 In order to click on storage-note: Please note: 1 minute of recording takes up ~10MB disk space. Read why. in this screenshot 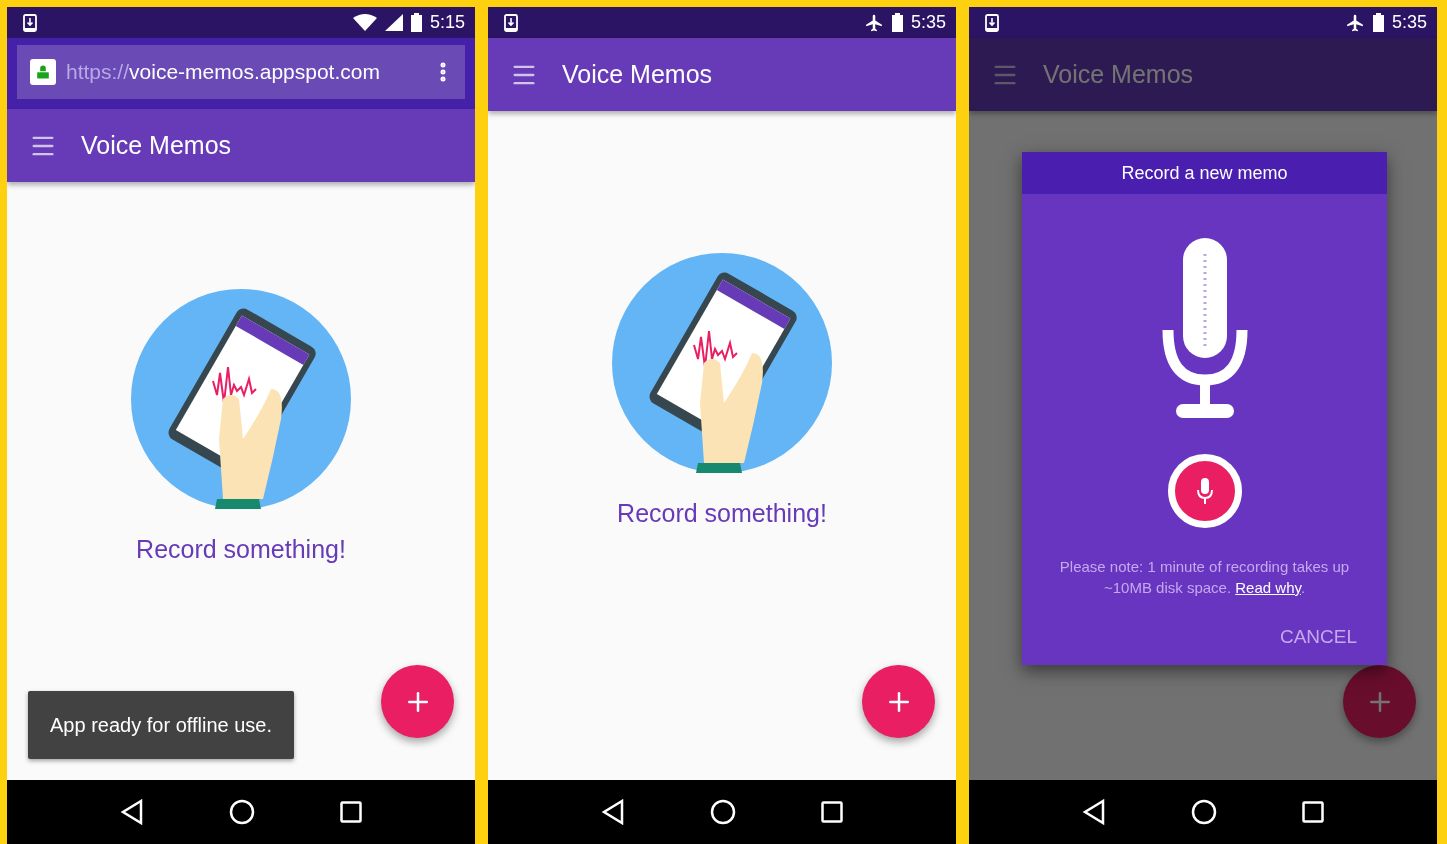, I will do `click(1204, 577)`.